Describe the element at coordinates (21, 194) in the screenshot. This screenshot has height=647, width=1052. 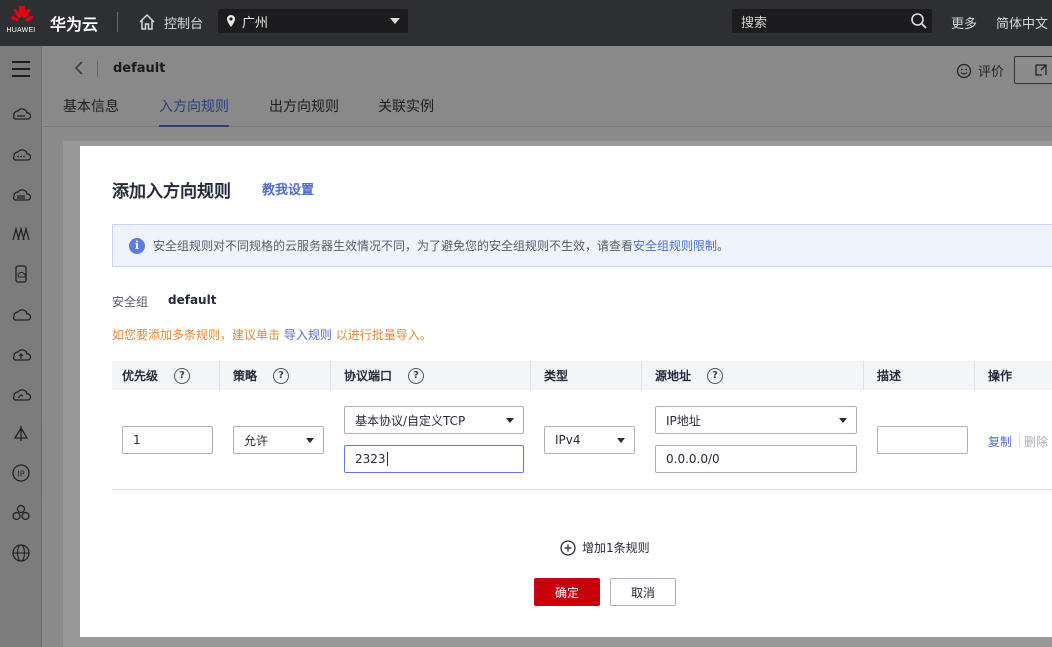
I see `cloud-storage-icon` at that location.